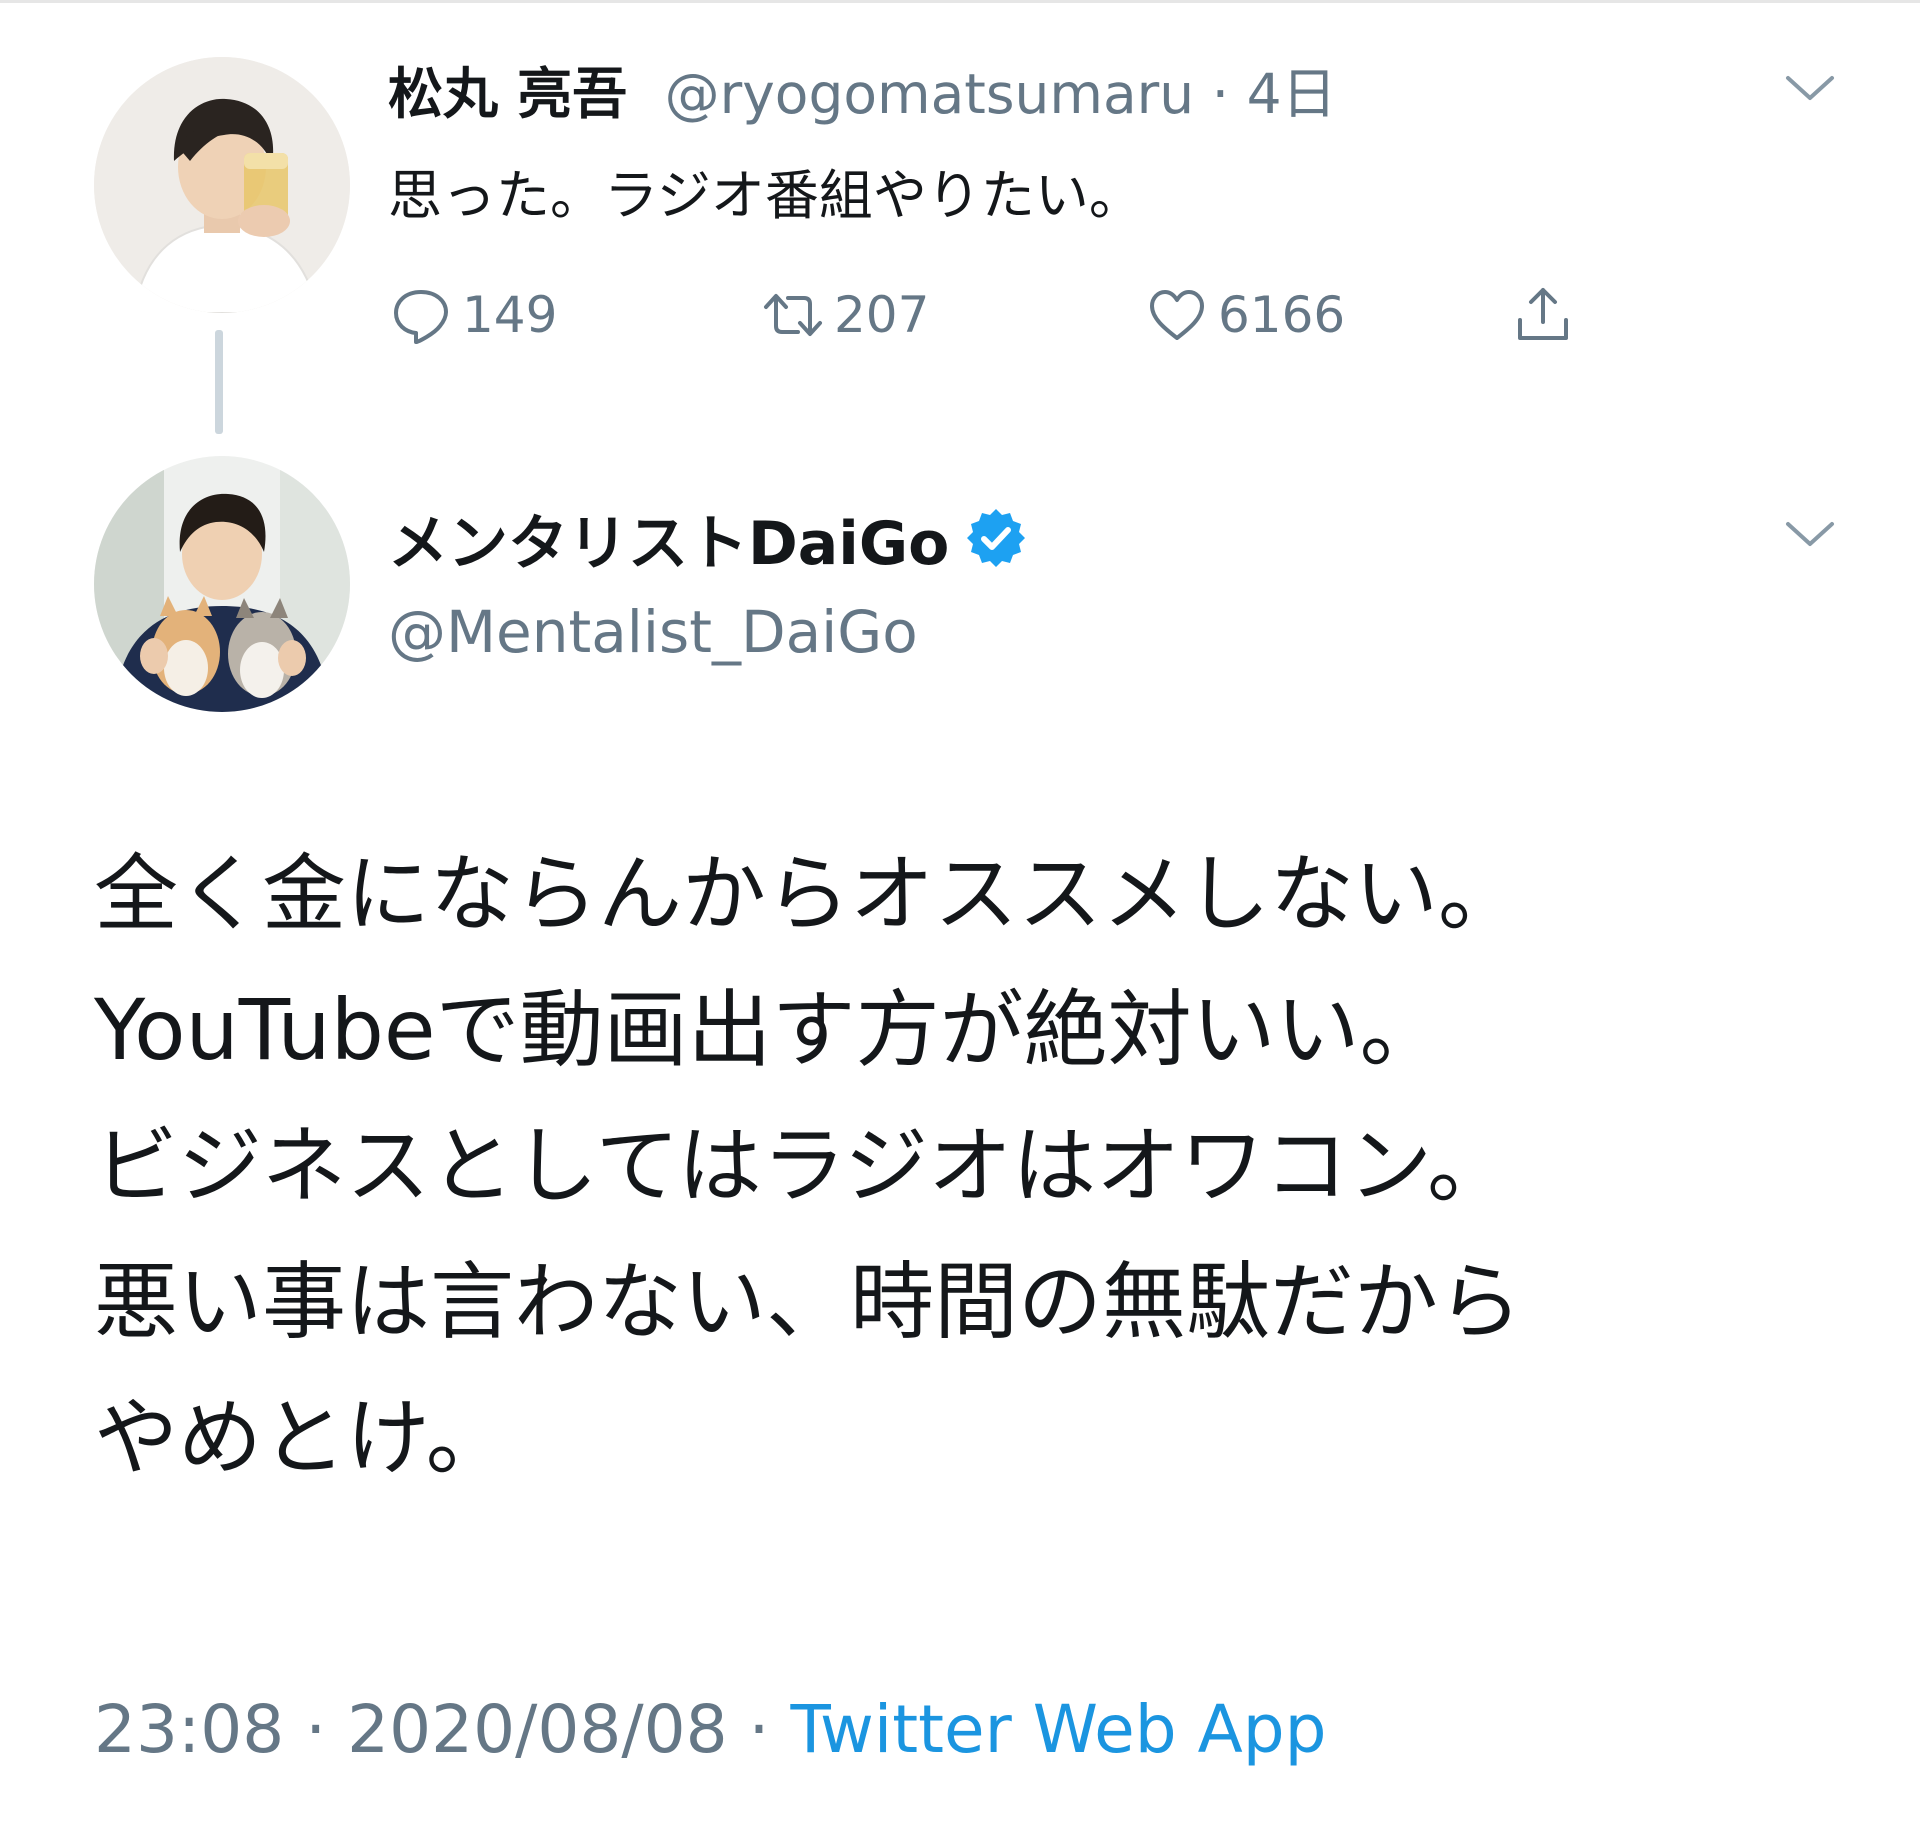  Describe the element at coordinates (653, 632) in the screenshot. I see `main-handle: @Mentalist_DaiGo` at that location.